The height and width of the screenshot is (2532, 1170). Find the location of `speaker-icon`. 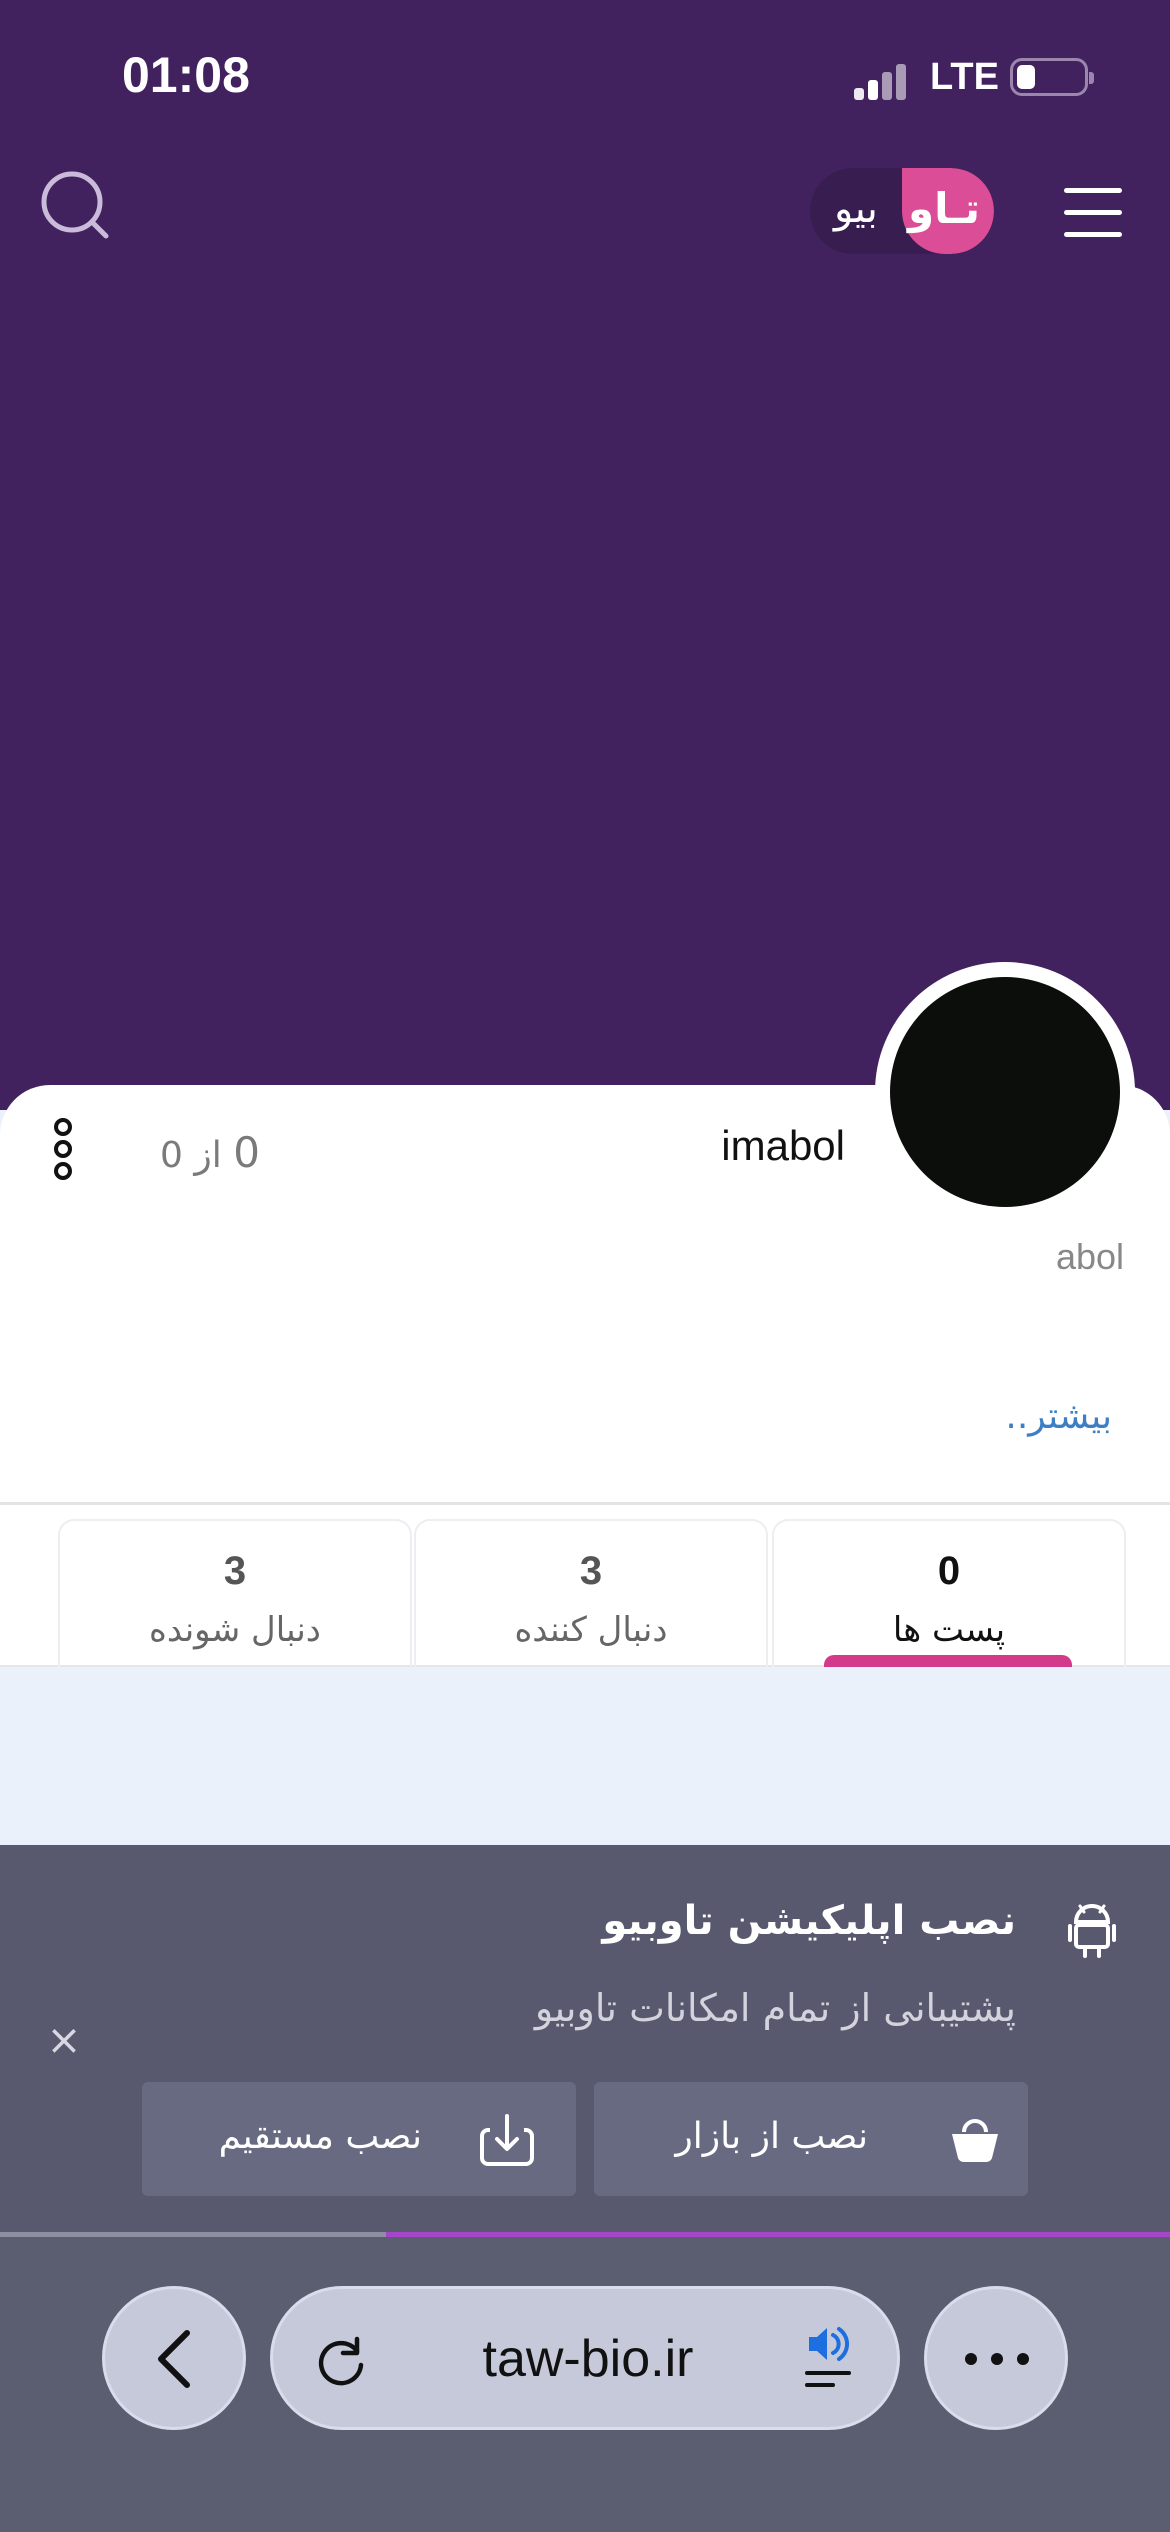

speaker-icon is located at coordinates (835, 2360).